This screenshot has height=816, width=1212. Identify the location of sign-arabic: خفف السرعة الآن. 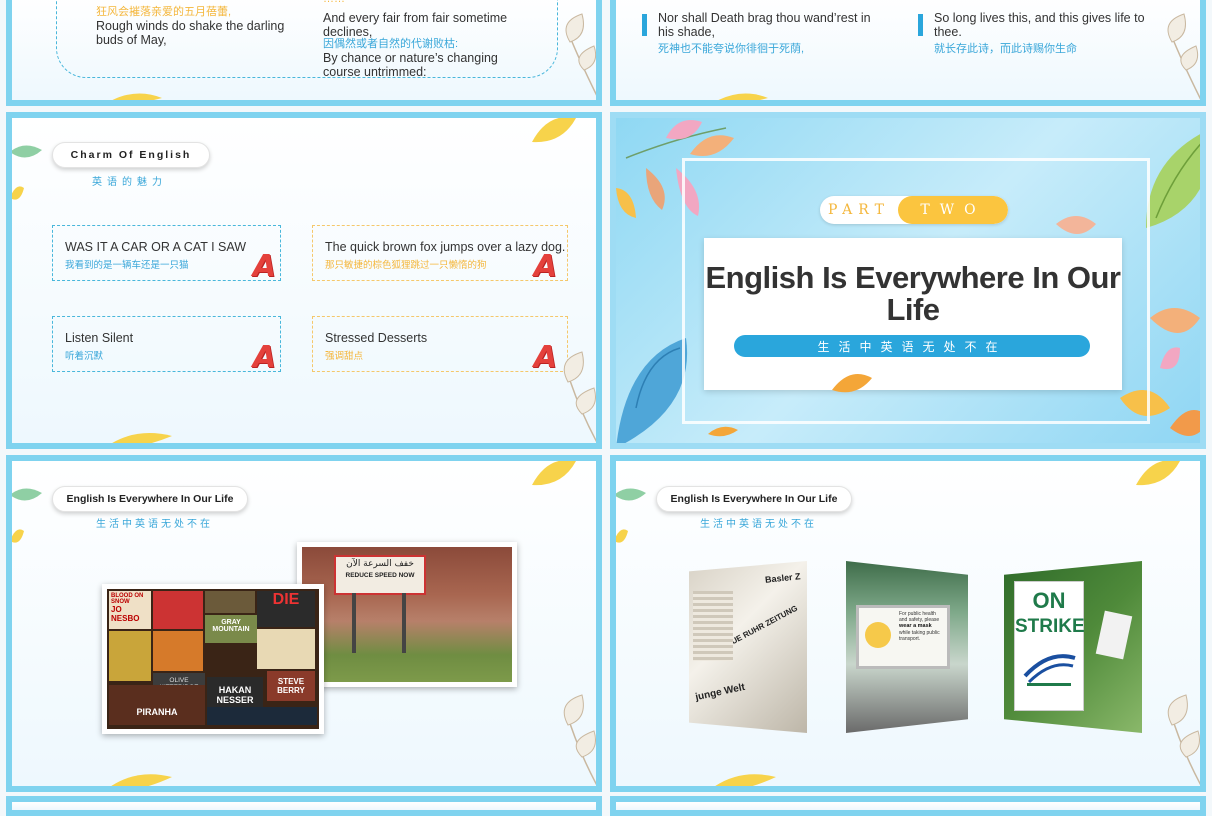
(380, 564).